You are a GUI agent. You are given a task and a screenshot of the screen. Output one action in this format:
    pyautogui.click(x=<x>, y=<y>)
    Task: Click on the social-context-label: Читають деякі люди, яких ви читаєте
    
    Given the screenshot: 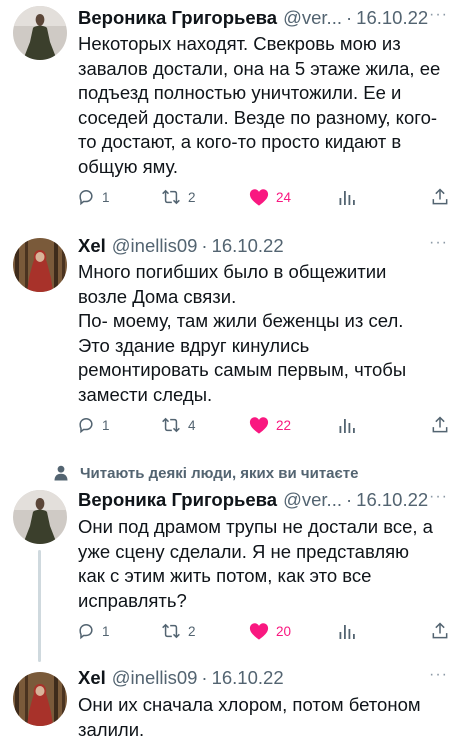 What is the action you would take?
    pyautogui.click(x=219, y=473)
    